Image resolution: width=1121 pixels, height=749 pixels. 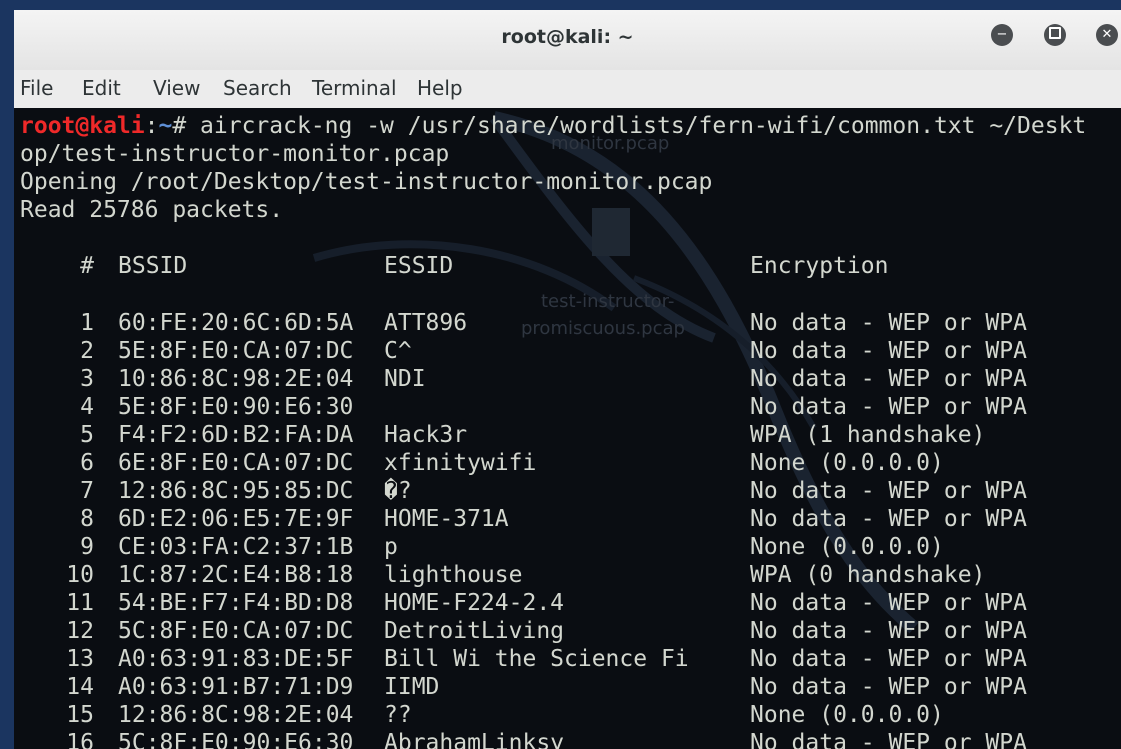 What do you see at coordinates (82, 126) in the screenshot?
I see `prompt-user: root@kali` at bounding box center [82, 126].